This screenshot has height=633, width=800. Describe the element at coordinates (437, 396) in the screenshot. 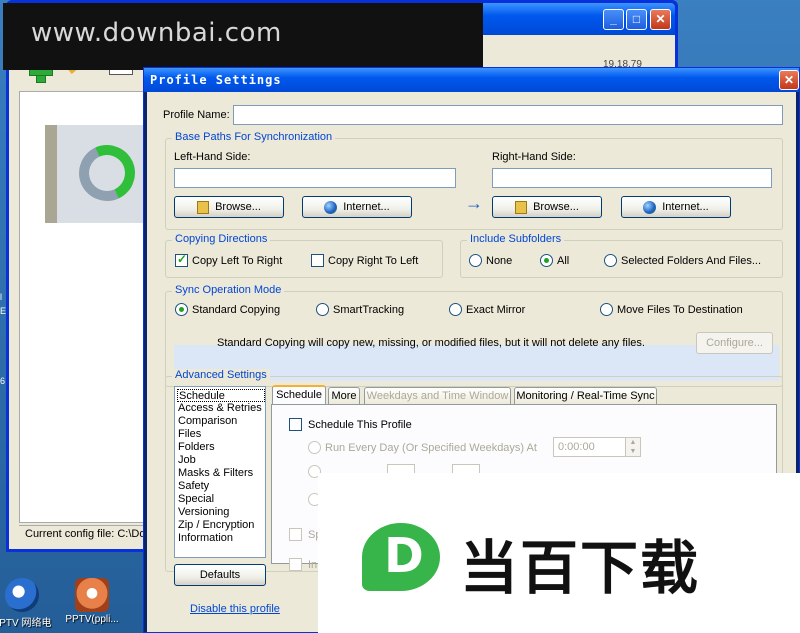

I see `tab-weekdays: Weekdays and Time Window` at that location.